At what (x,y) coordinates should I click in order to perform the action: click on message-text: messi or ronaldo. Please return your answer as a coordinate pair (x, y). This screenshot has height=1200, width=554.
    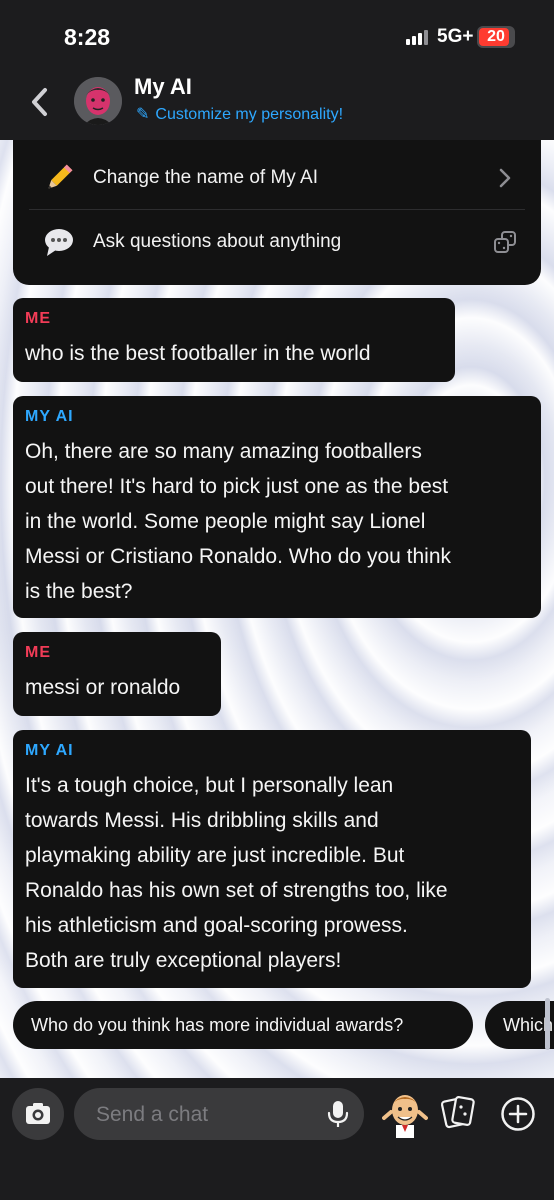
    Looking at the image, I should click on (103, 687).